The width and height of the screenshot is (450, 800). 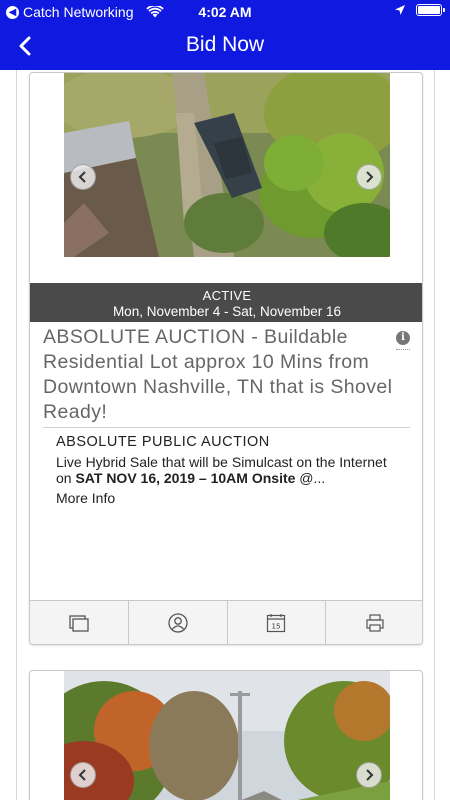 I want to click on calendar-day: 15, so click(x=276, y=626).